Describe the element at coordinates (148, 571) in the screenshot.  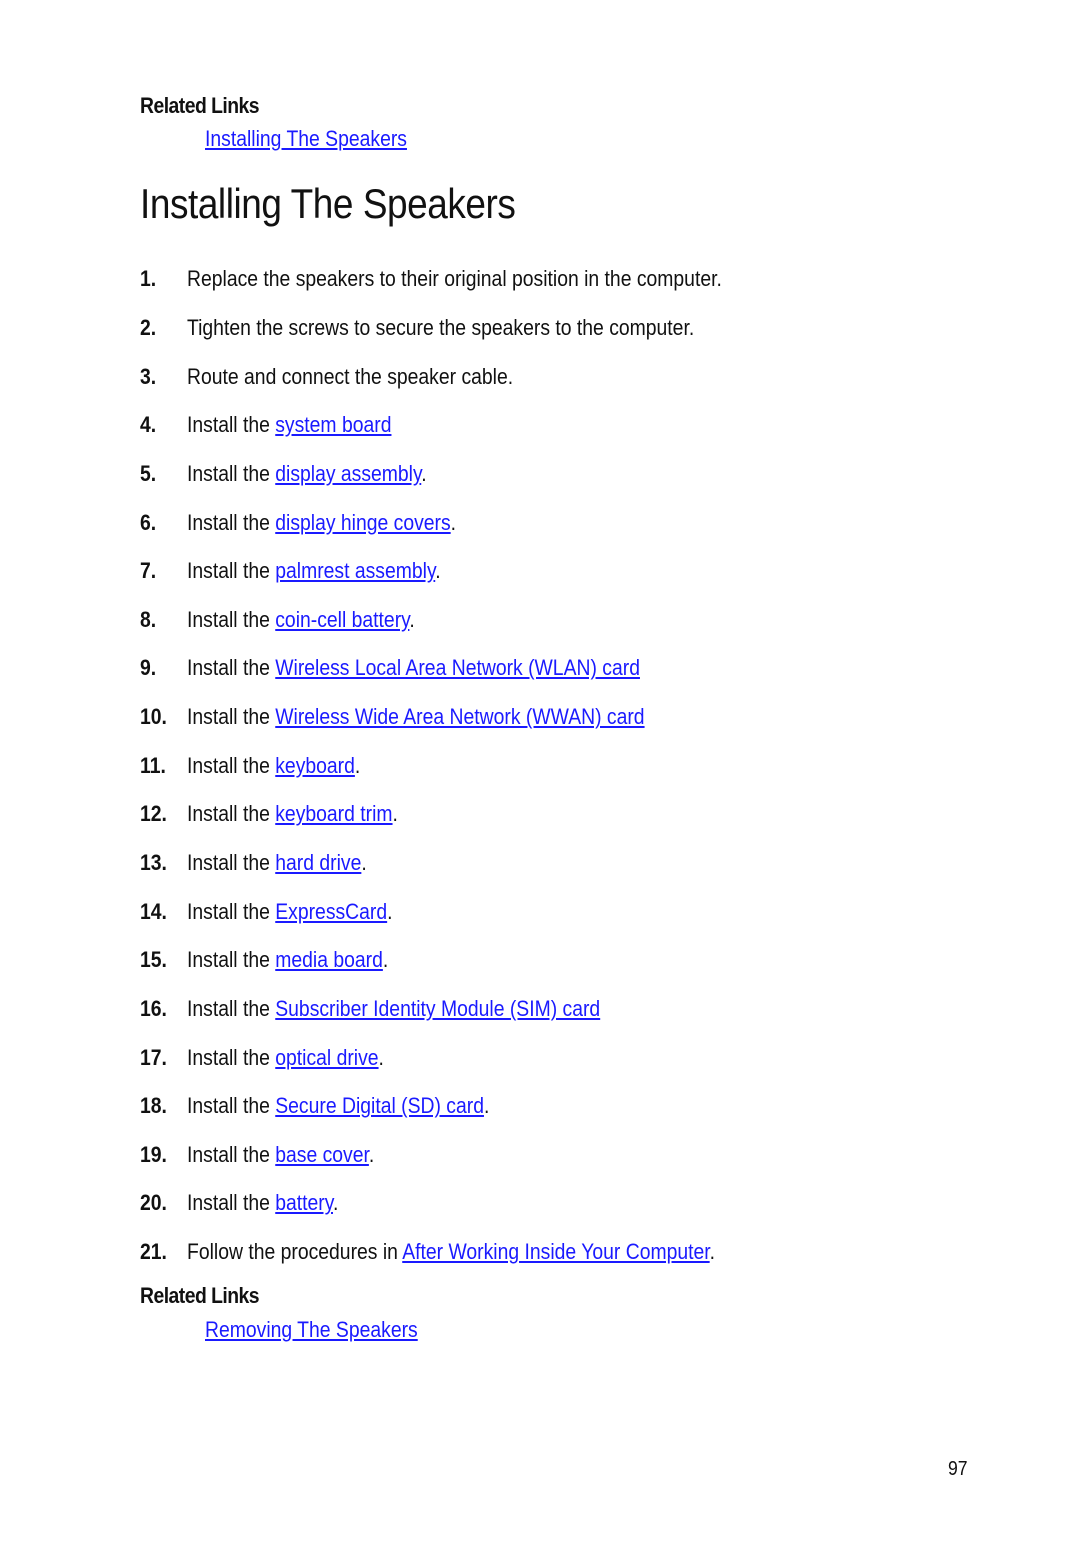
I see `step-number: 7.` at that location.